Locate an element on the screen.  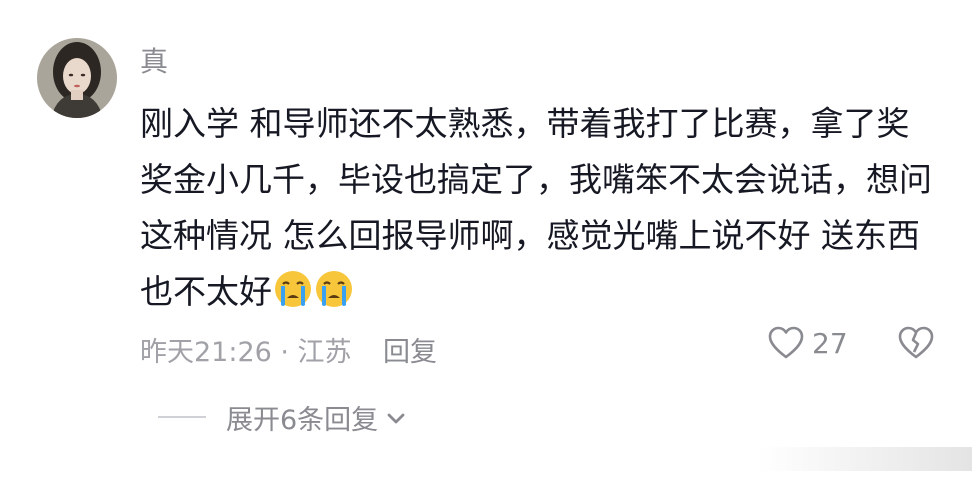
like-count: 27 is located at coordinates (830, 343).